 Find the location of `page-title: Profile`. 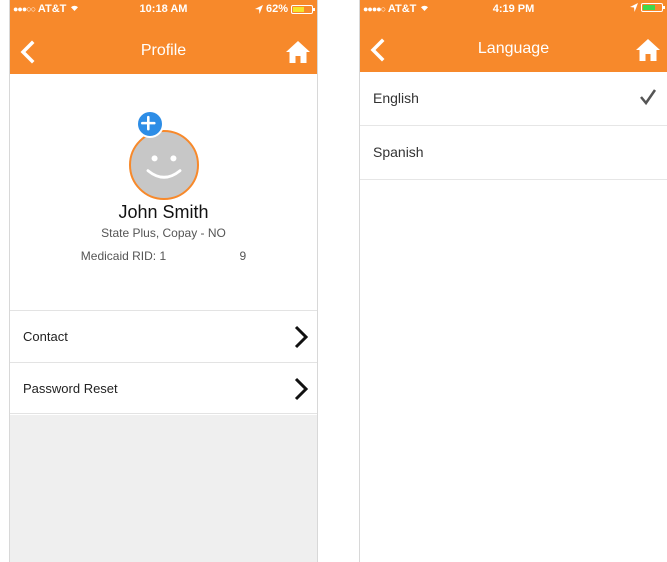

page-title: Profile is located at coordinates (163, 50).